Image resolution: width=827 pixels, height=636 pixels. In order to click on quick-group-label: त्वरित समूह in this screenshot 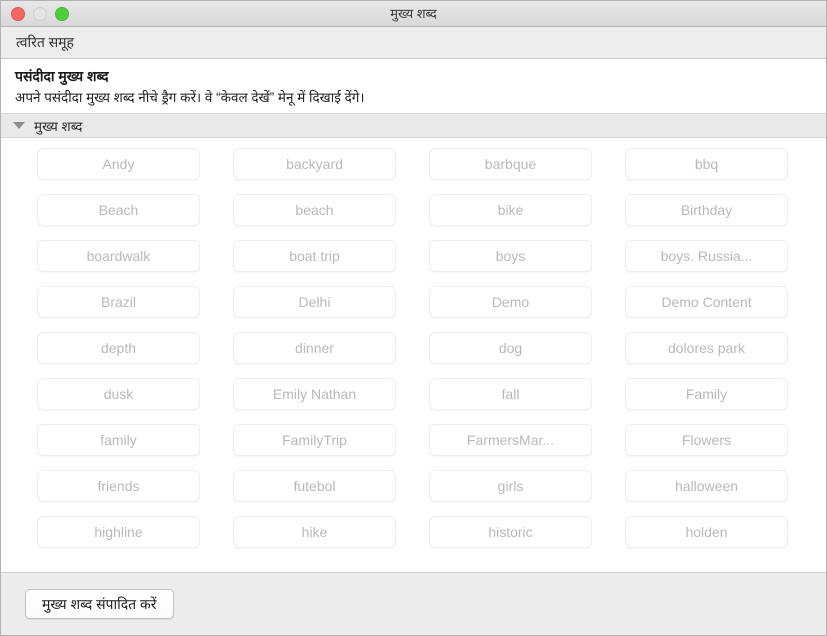, I will do `click(45, 42)`.